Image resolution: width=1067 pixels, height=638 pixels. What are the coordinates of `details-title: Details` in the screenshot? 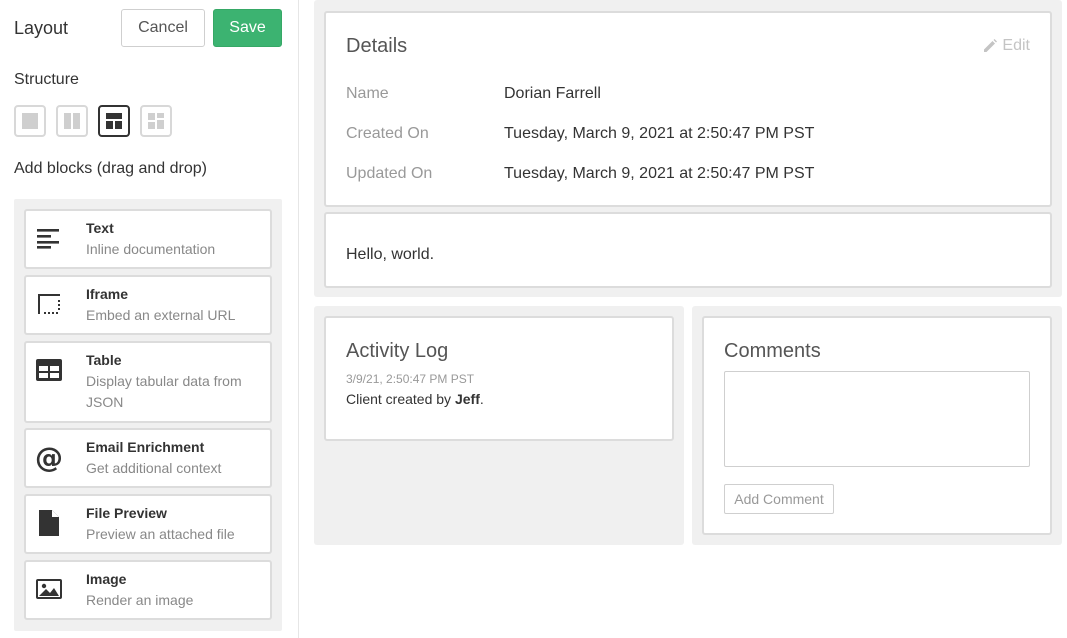 It's located at (377, 46).